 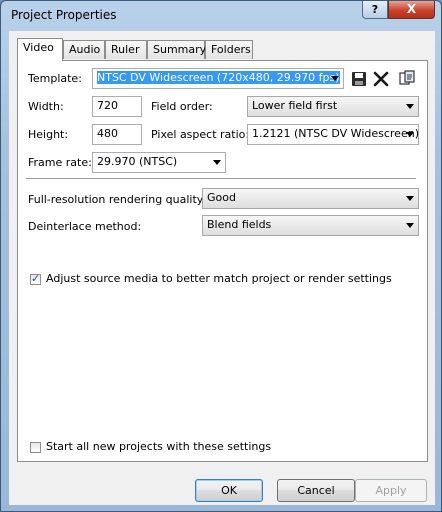 What do you see at coordinates (221, 179) in the screenshot?
I see `separator` at bounding box center [221, 179].